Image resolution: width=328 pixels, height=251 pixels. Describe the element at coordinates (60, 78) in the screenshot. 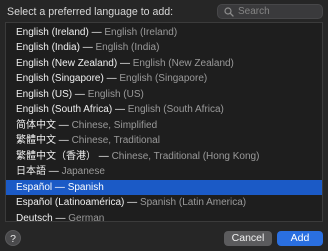

I see `language-native-name: English (Singapore)` at that location.